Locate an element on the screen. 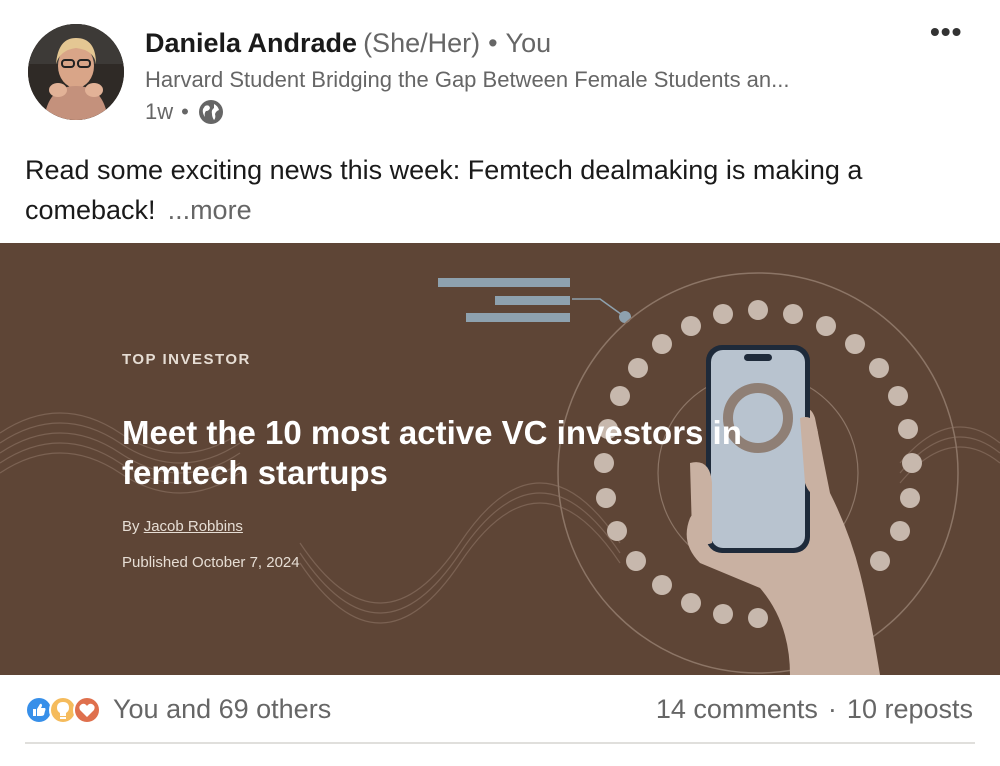 This screenshot has height=766, width=1000. divider is located at coordinates (500, 743).